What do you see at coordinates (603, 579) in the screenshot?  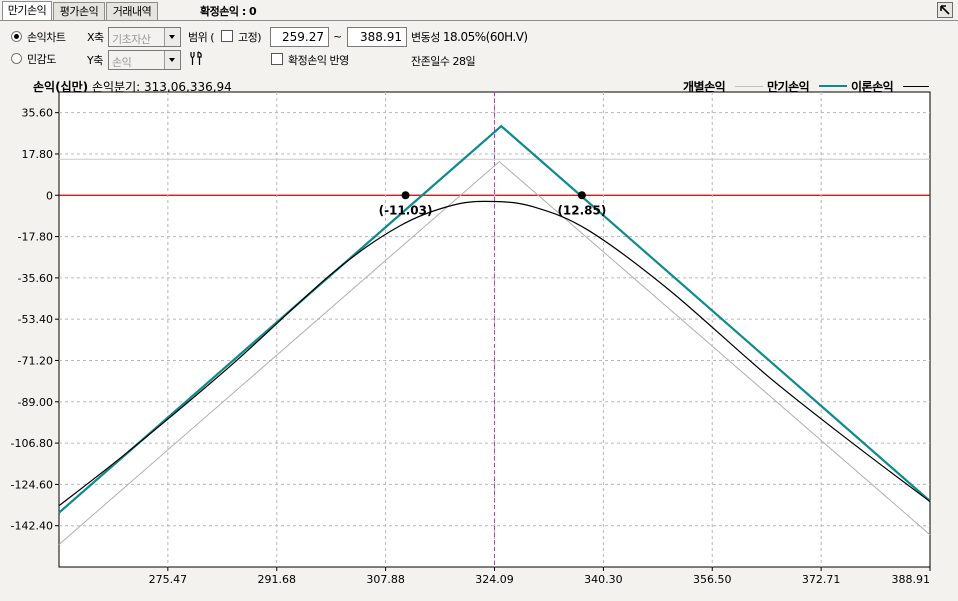 I see `x-tick-label: 340.30` at bounding box center [603, 579].